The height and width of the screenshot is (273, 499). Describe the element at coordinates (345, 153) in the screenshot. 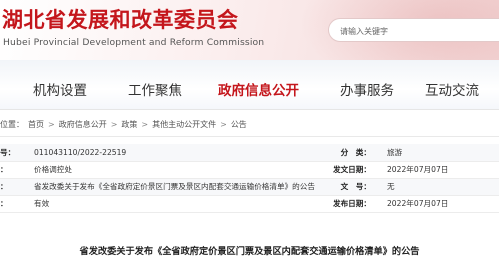

I see `info-key-category: 分 类：` at that location.